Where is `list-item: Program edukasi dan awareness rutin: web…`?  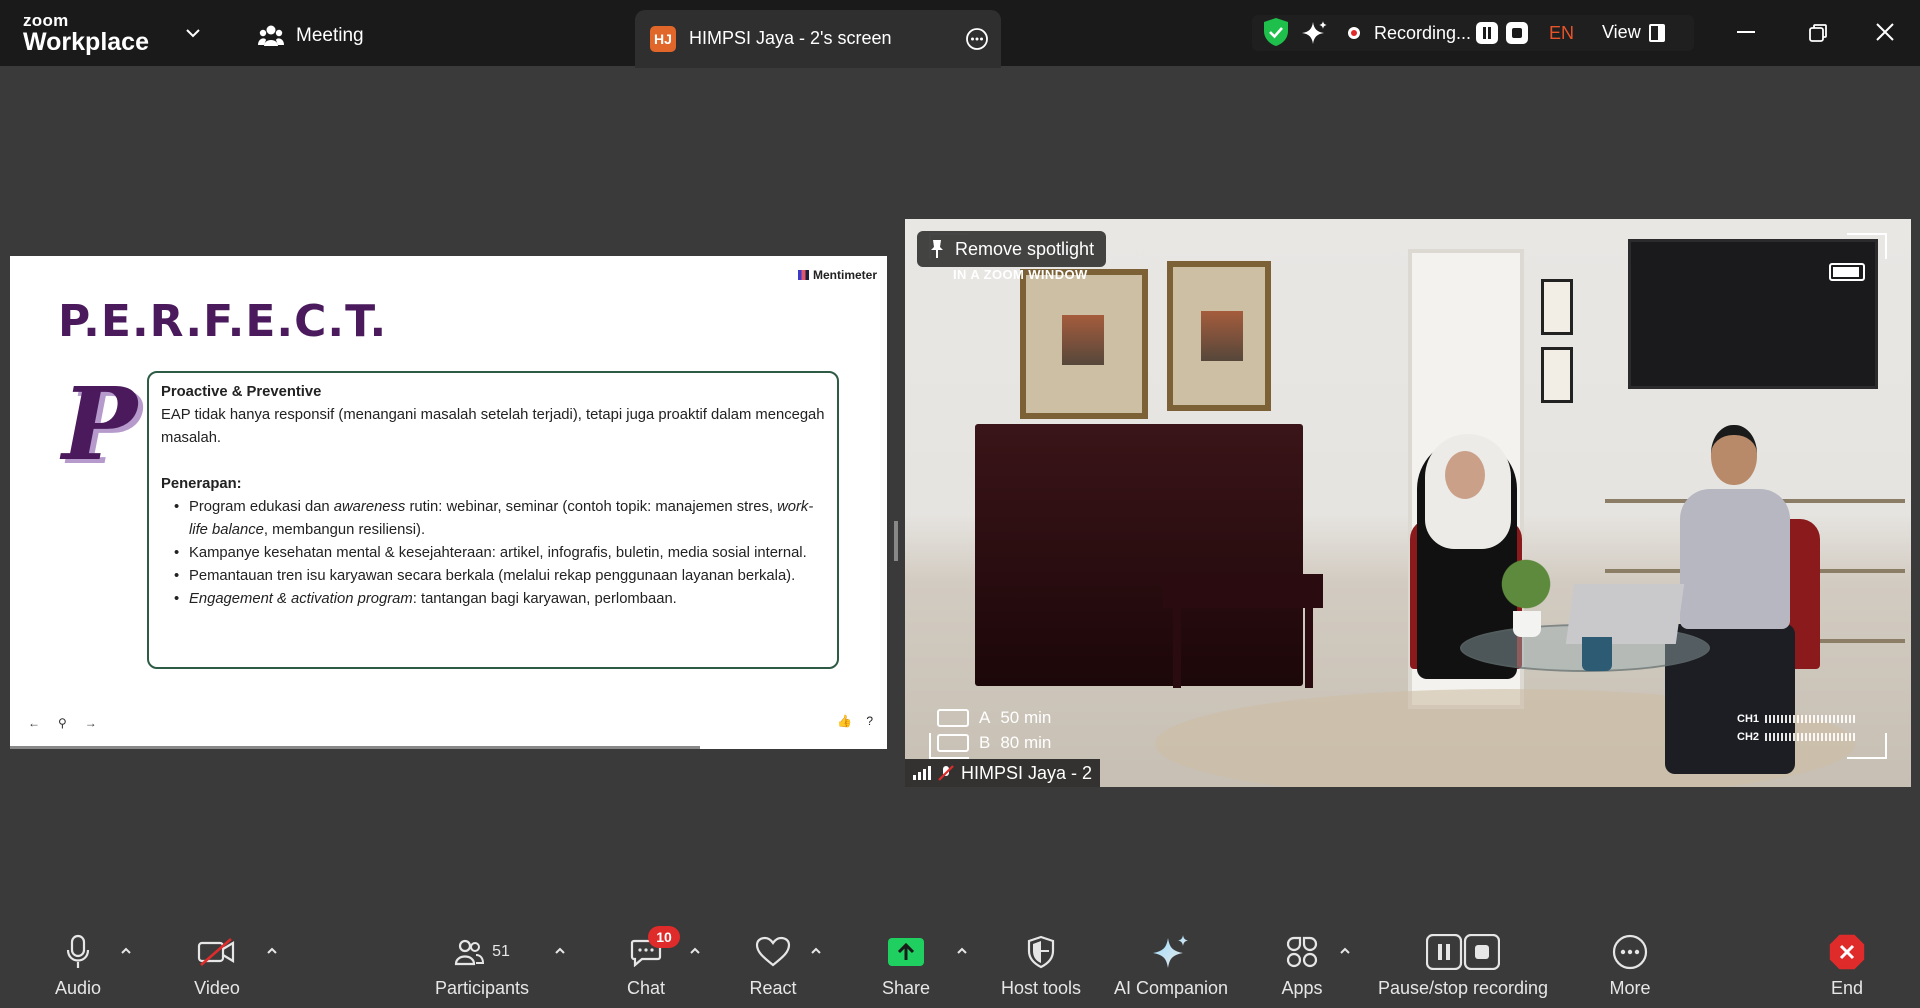 list-item: Program edukasi dan awareness rutin: web… is located at coordinates (499, 519).